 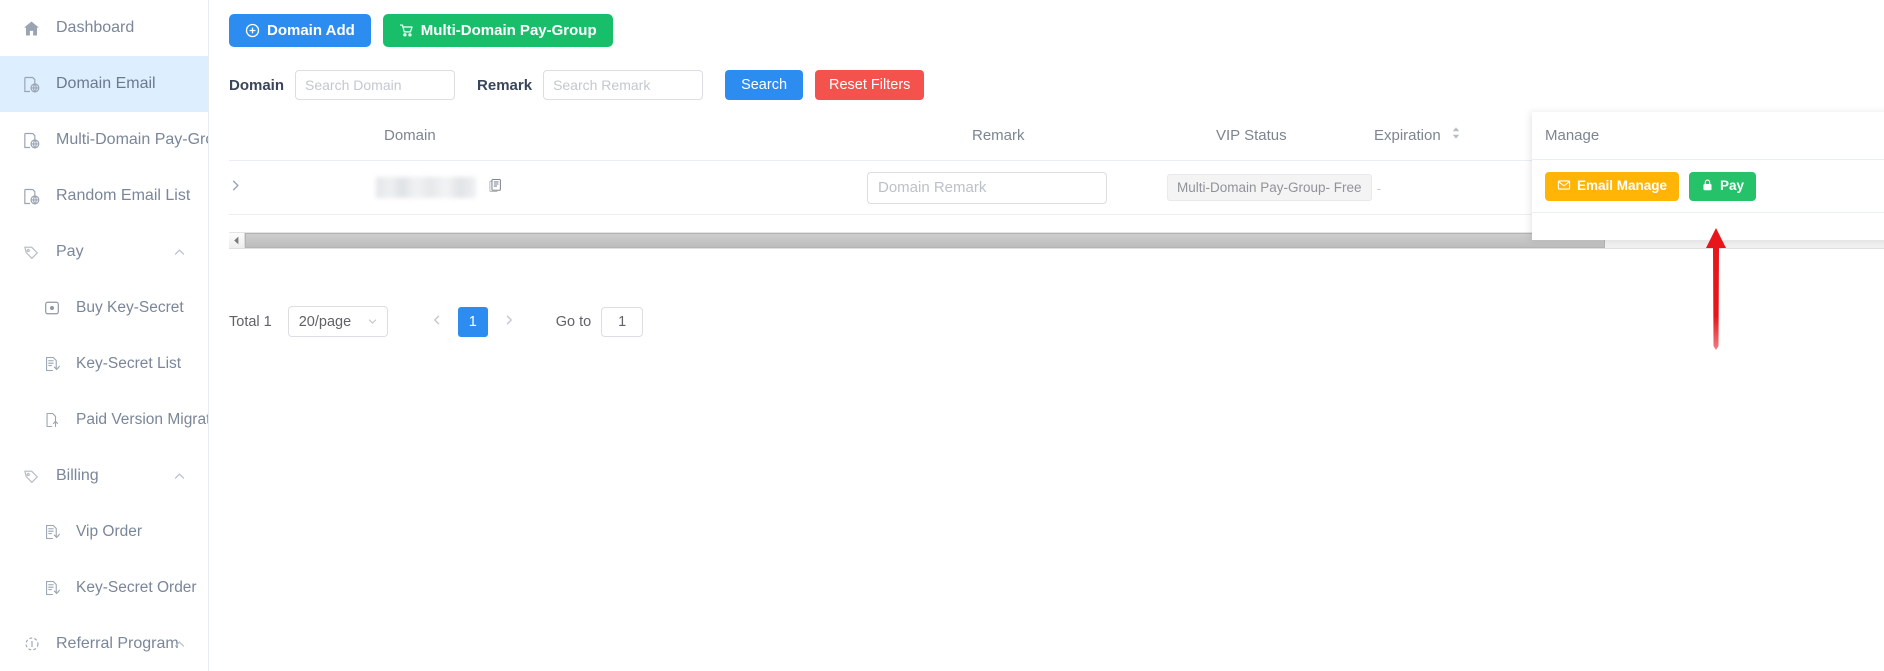 What do you see at coordinates (406, 30) in the screenshot?
I see `cart-icon` at bounding box center [406, 30].